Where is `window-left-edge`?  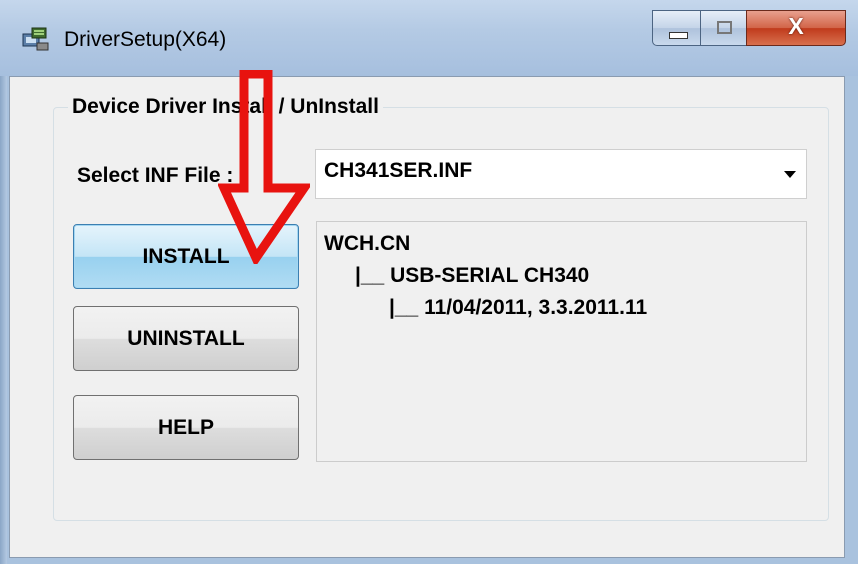 window-left-edge is located at coordinates (3, 282).